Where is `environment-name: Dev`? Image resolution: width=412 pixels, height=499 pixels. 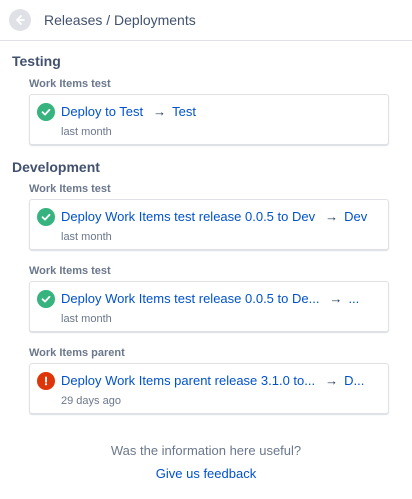
environment-name: Dev is located at coordinates (356, 216).